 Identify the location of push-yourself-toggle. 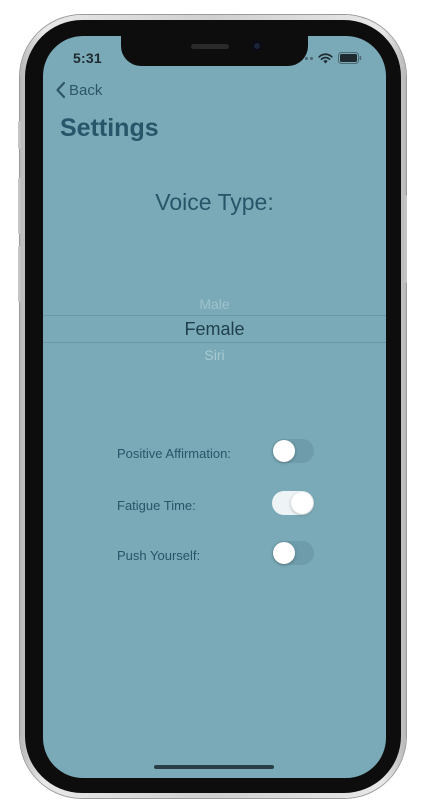
(293, 553).